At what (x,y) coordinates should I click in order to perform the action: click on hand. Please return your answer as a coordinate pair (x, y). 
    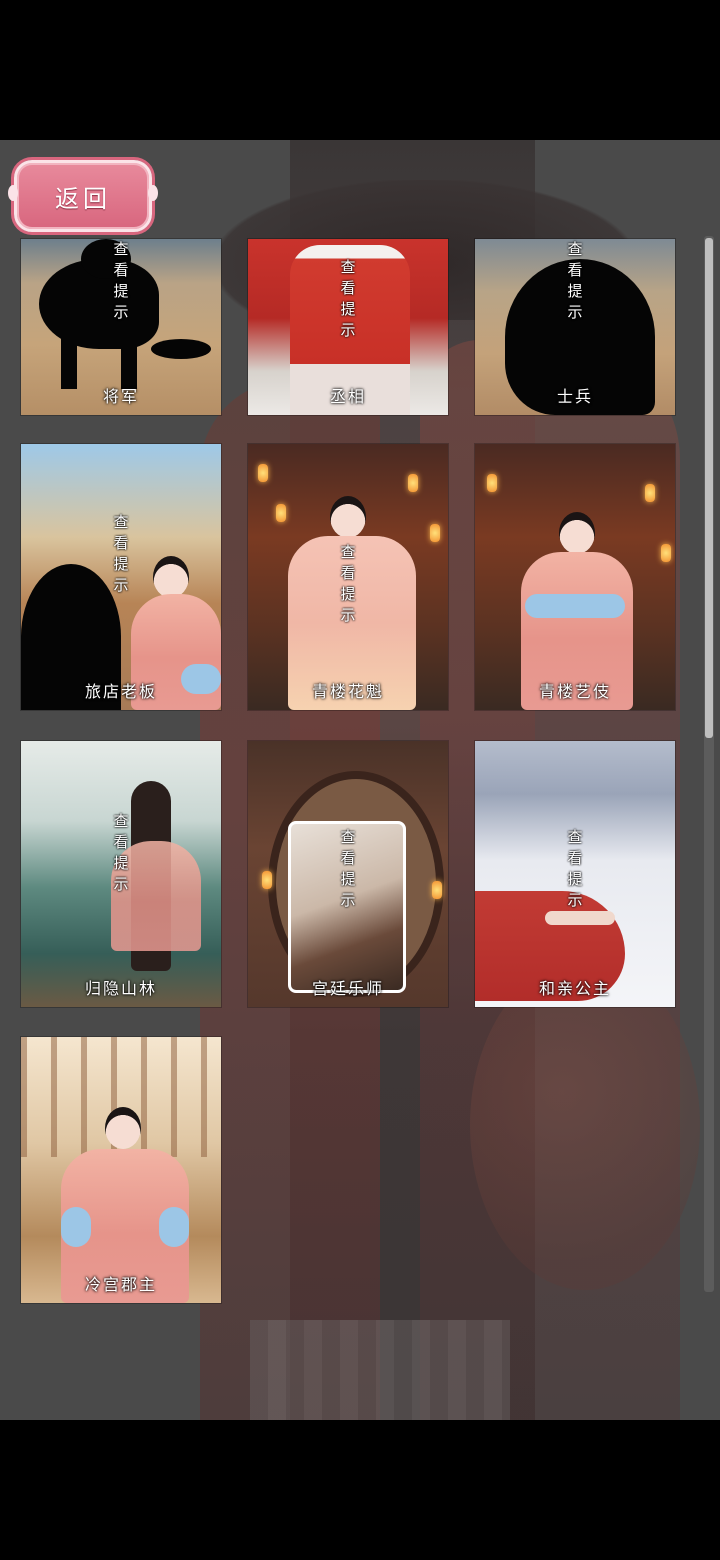
    Looking at the image, I should click on (580, 918).